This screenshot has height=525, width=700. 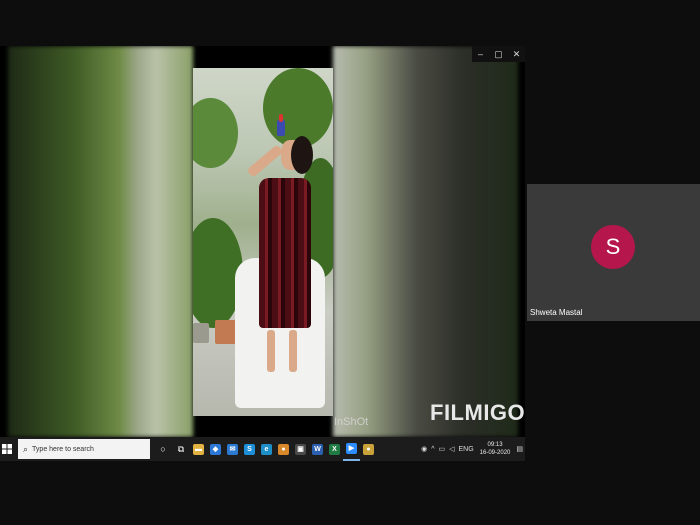 What do you see at coordinates (441, 449) in the screenshot?
I see `battery-icon: ▭` at bounding box center [441, 449].